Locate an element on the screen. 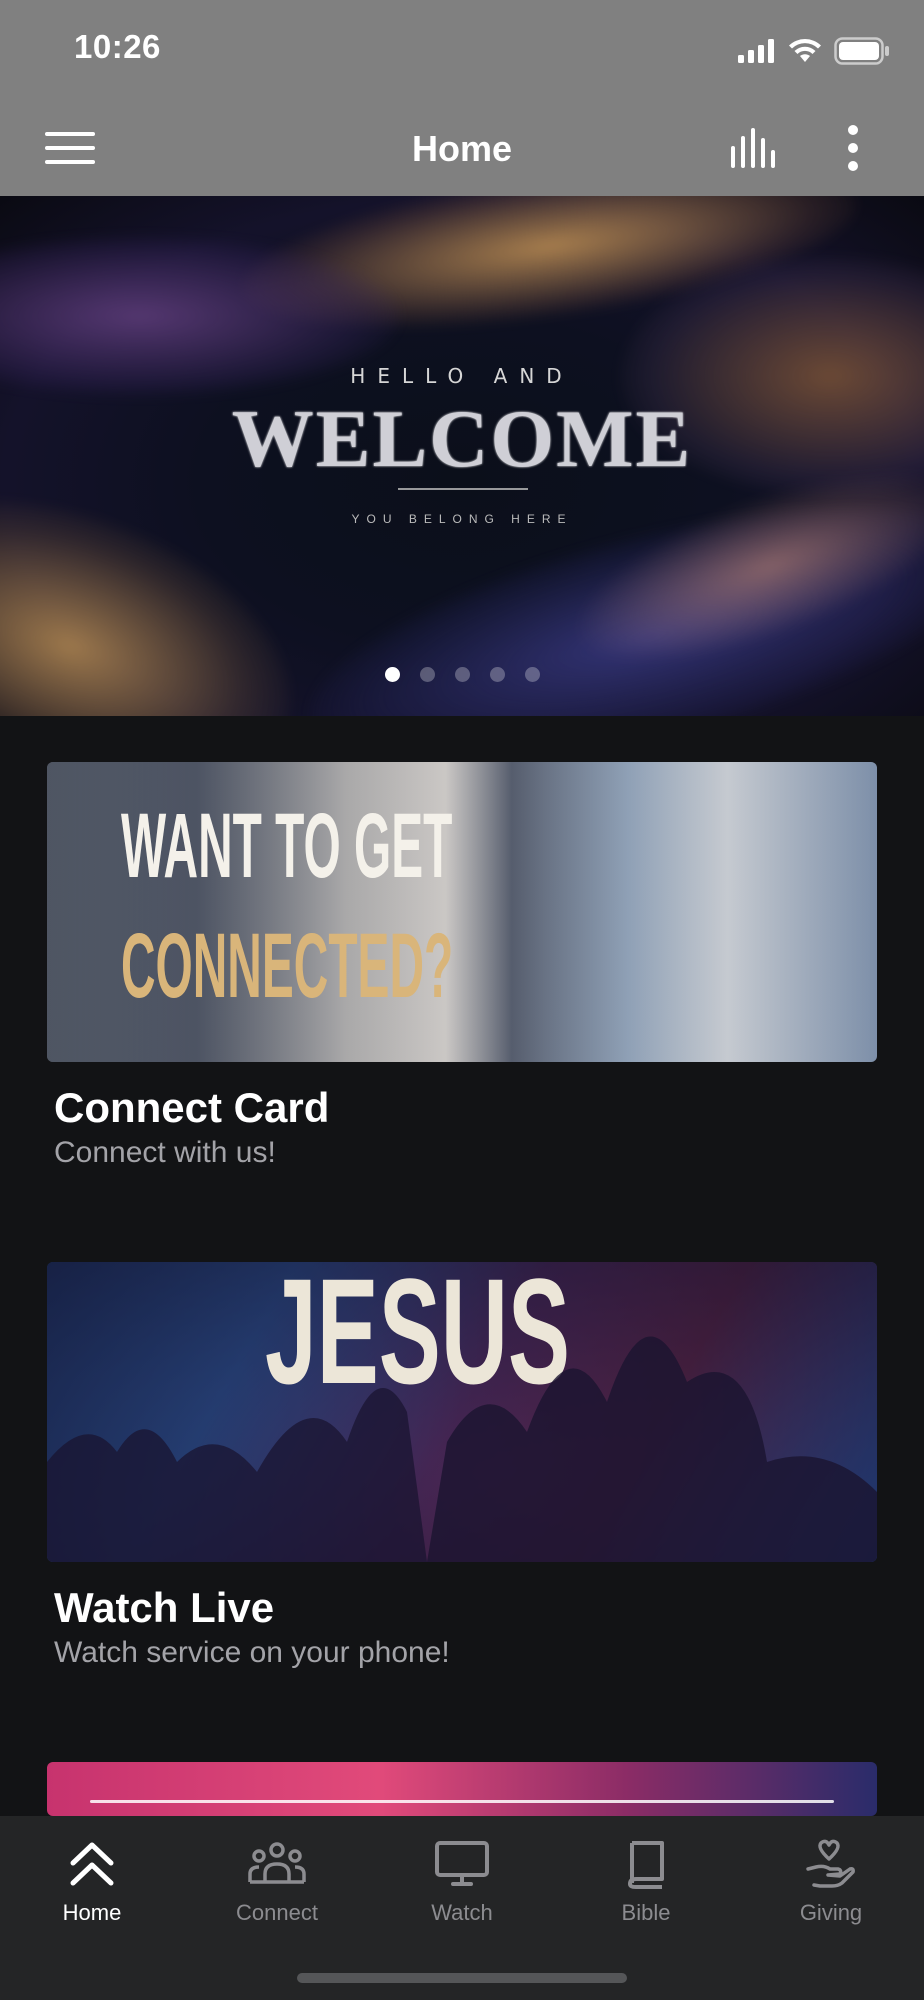 Image resolution: width=924 pixels, height=2000 pixels. app-header: Home is located at coordinates (462, 148).